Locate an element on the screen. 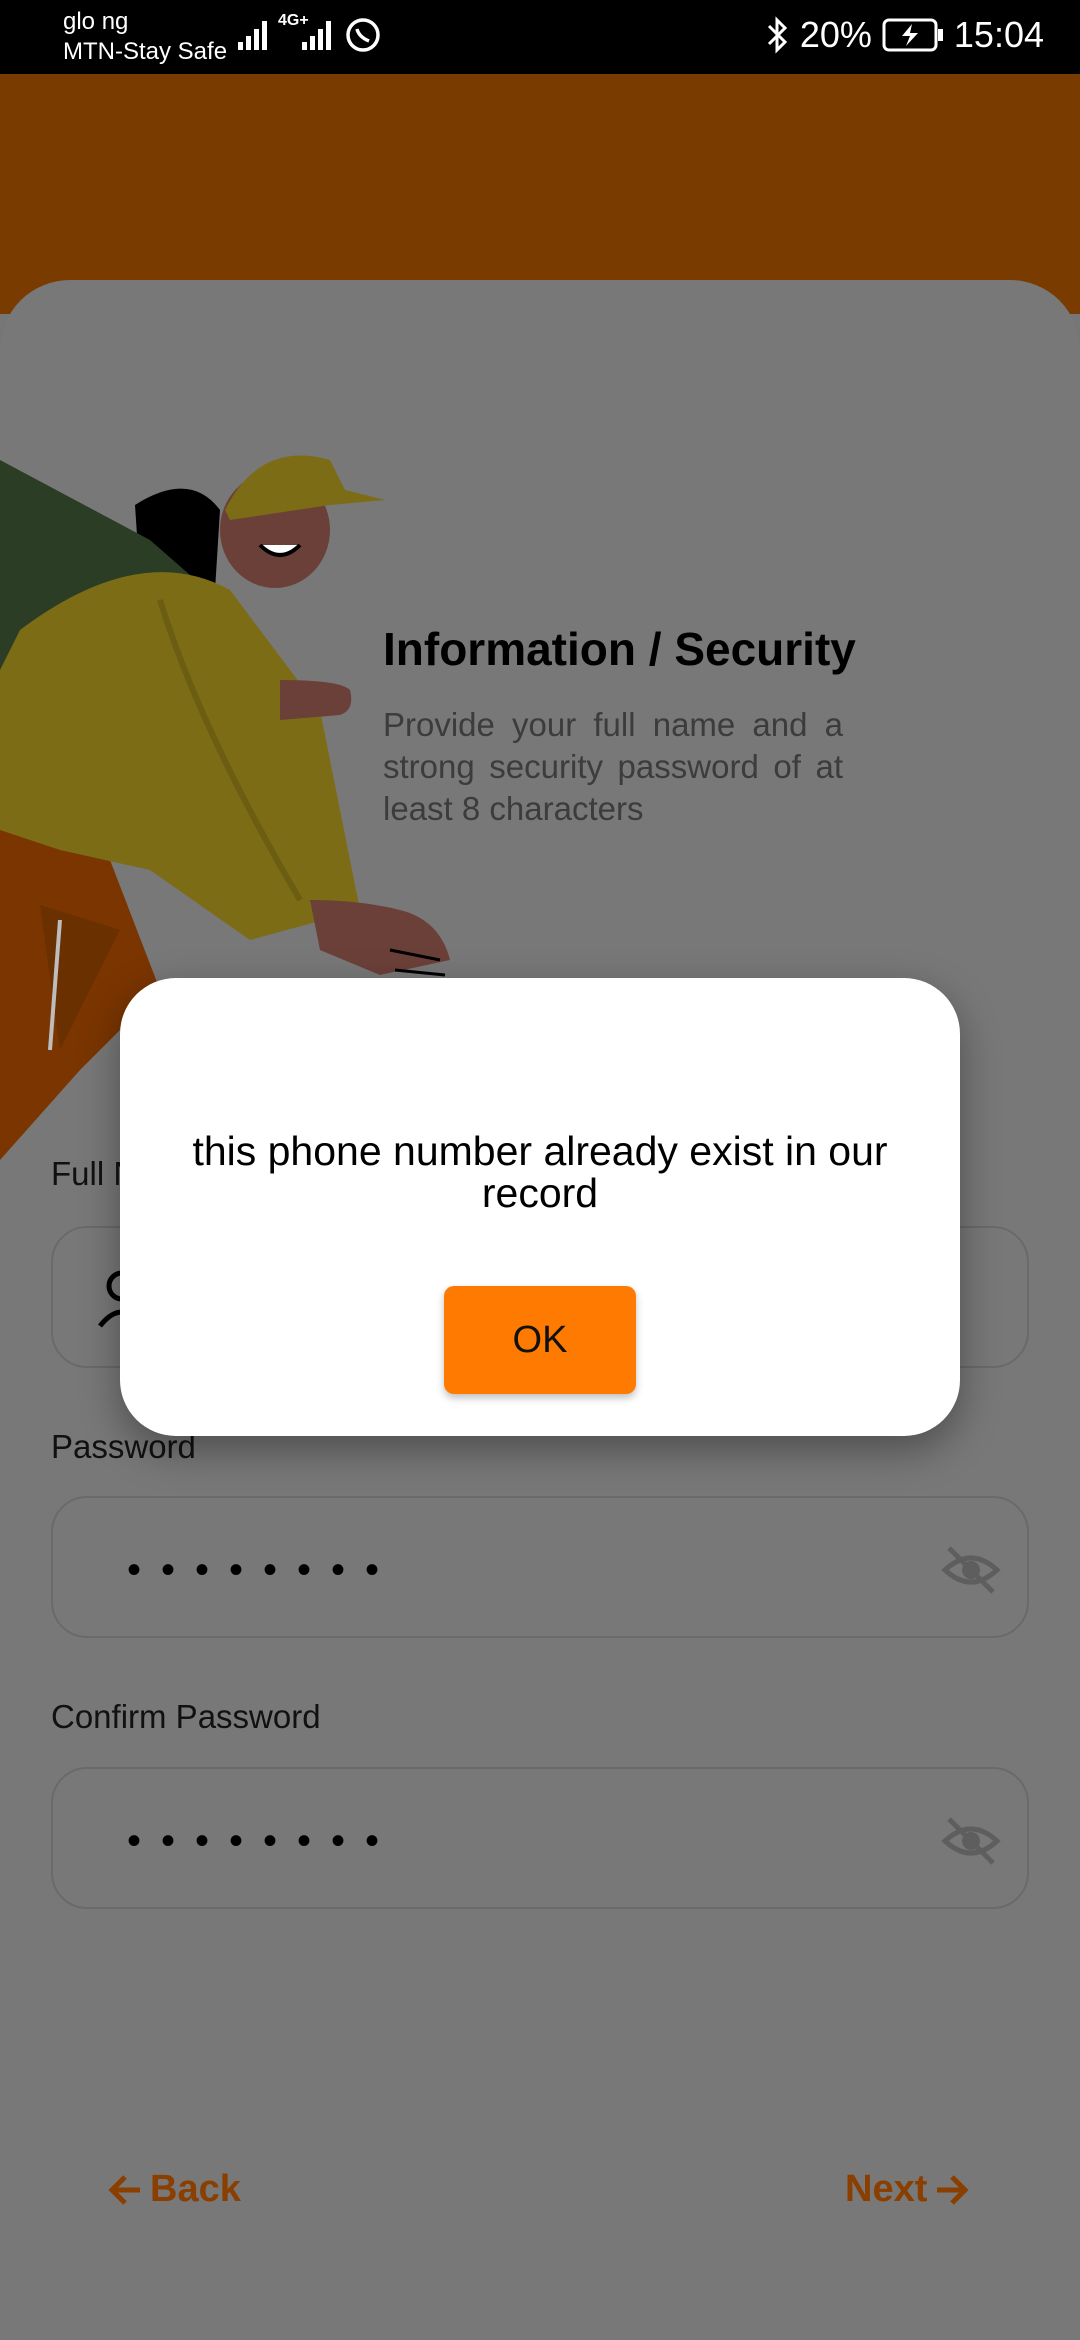  back-button: Back is located at coordinates (174, 2189).